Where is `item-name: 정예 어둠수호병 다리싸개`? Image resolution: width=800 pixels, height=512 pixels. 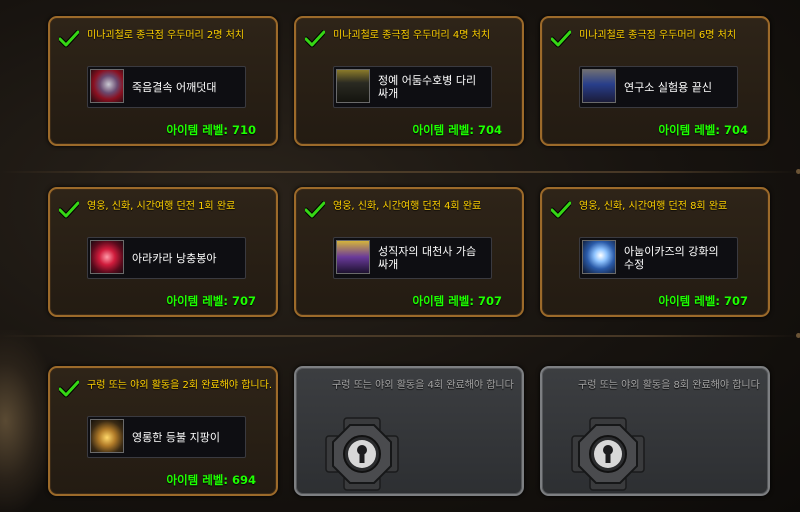
item-name: 정예 어둠수호병 다리싸개 is located at coordinates (427, 87).